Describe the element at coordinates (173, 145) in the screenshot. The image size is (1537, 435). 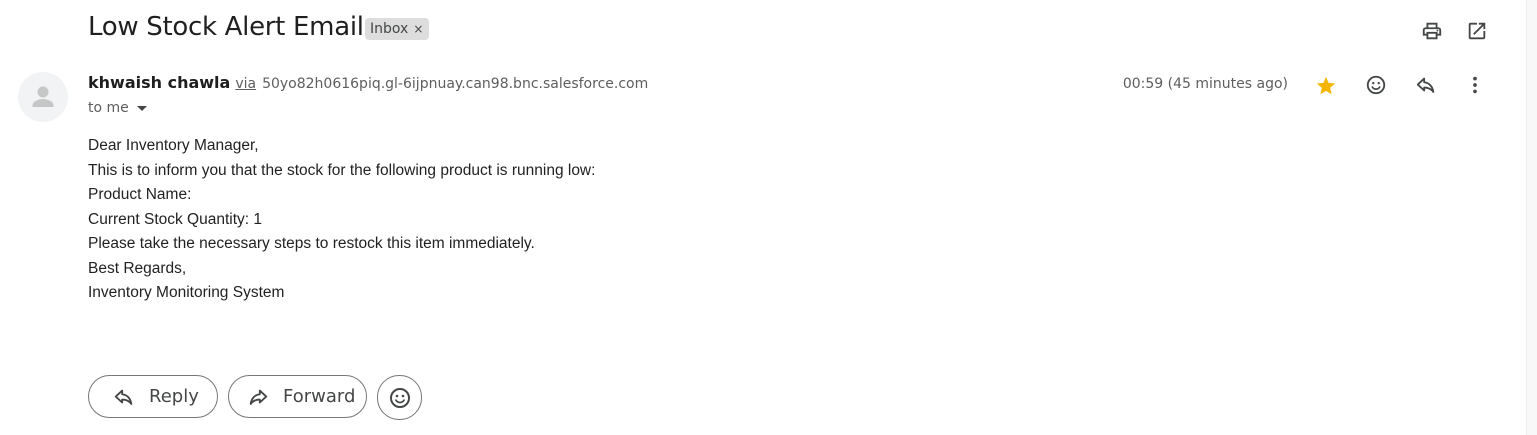
I see `body-line-greeting: Dear Inventory Manager,` at that location.